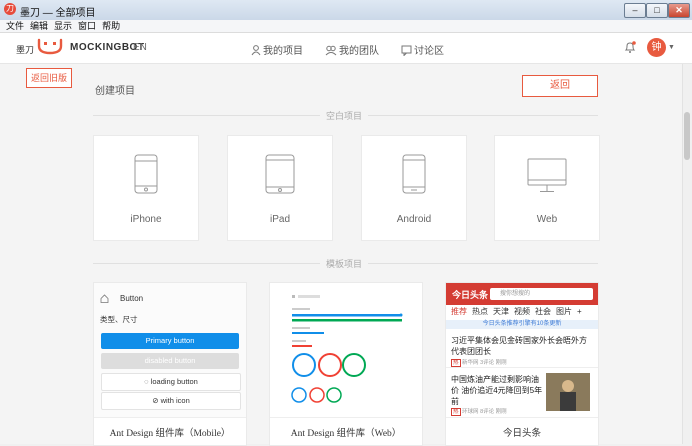 Image resolution: width=692 pixels, height=446 pixels. Describe the element at coordinates (630, 47) in the screenshot. I see `bell-icon` at that location.